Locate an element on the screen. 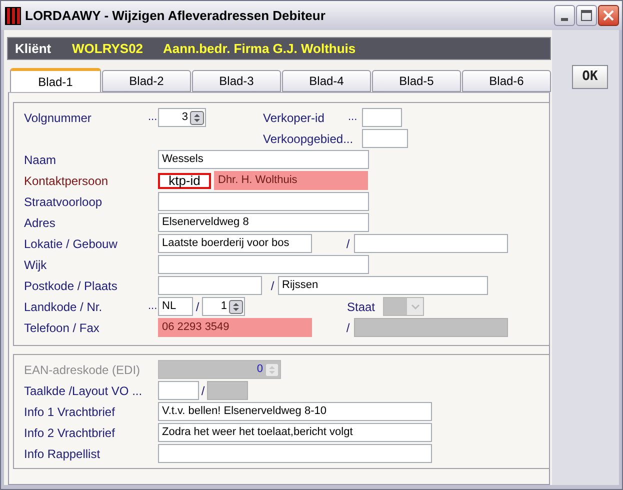 This screenshot has height=490, width=623. caret-icon is located at coordinates (415, 307).